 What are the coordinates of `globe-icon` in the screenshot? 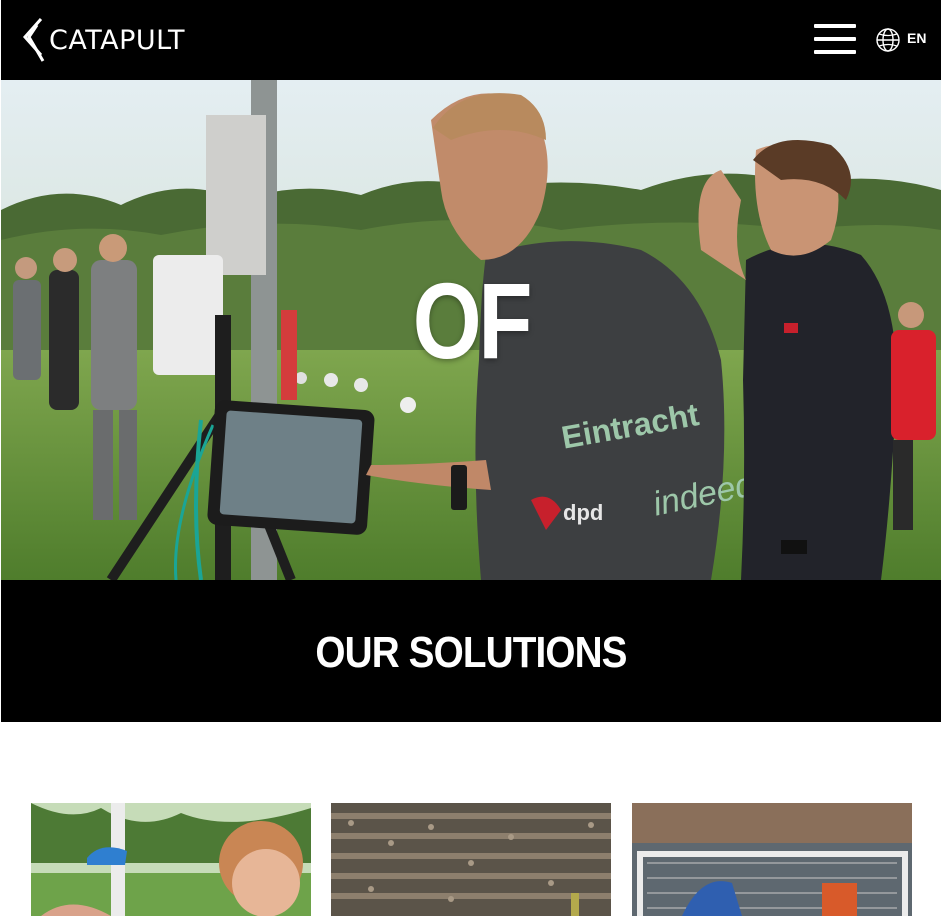 It's located at (888, 40).